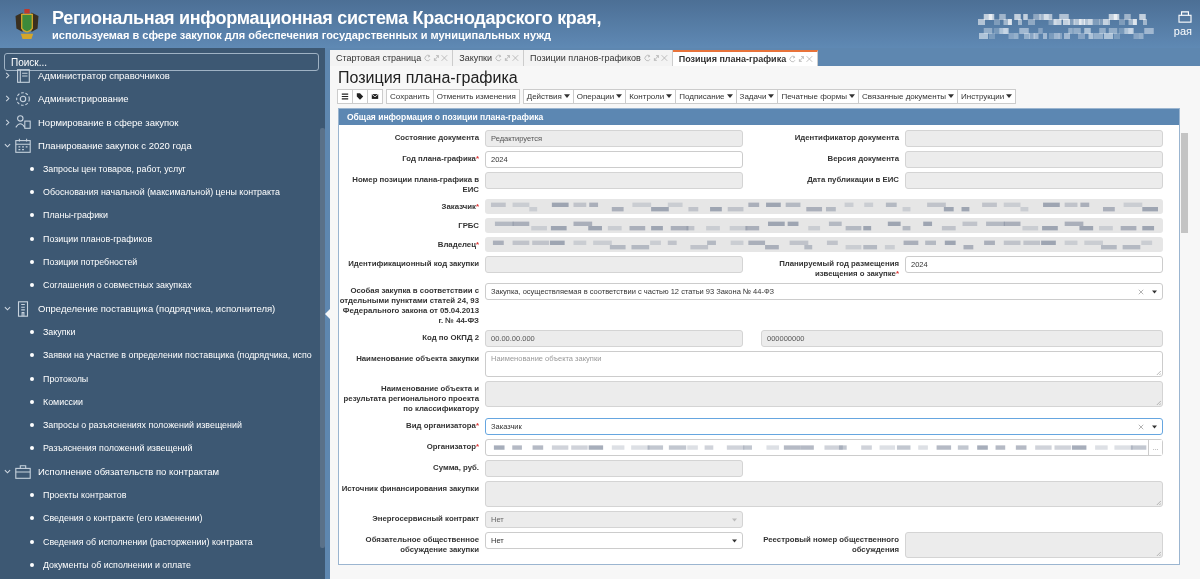 The image size is (1200, 579). Describe the element at coordinates (159, 448) in the screenshot. I see `menu-item: Разъяснения положений извещений` at that location.